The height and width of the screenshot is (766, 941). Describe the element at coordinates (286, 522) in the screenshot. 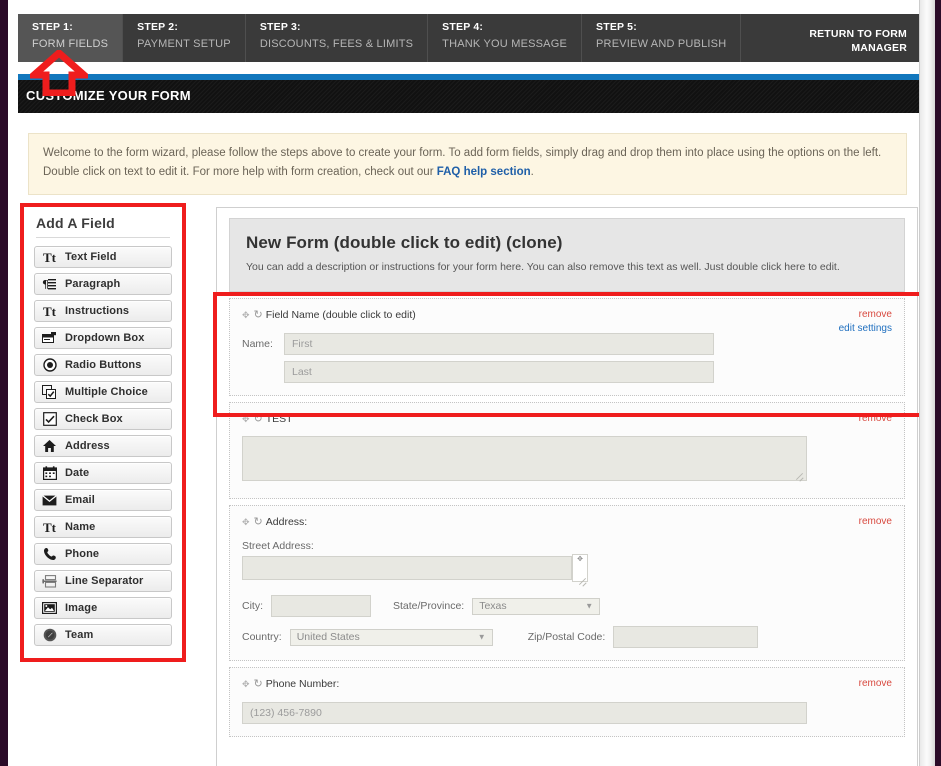

I see `field-block-title: Address:` at that location.